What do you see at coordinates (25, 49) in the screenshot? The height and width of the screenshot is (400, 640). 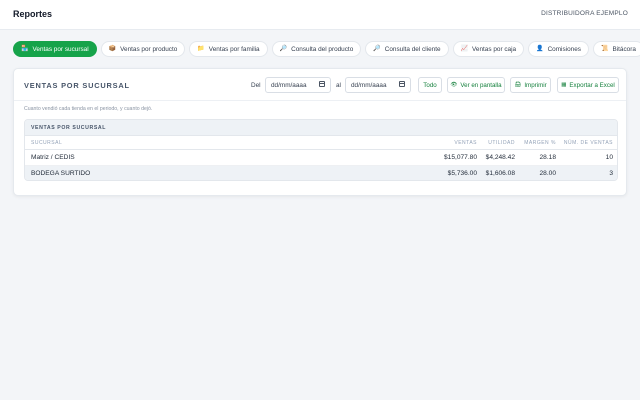 I see `store-icon: 🏪` at bounding box center [25, 49].